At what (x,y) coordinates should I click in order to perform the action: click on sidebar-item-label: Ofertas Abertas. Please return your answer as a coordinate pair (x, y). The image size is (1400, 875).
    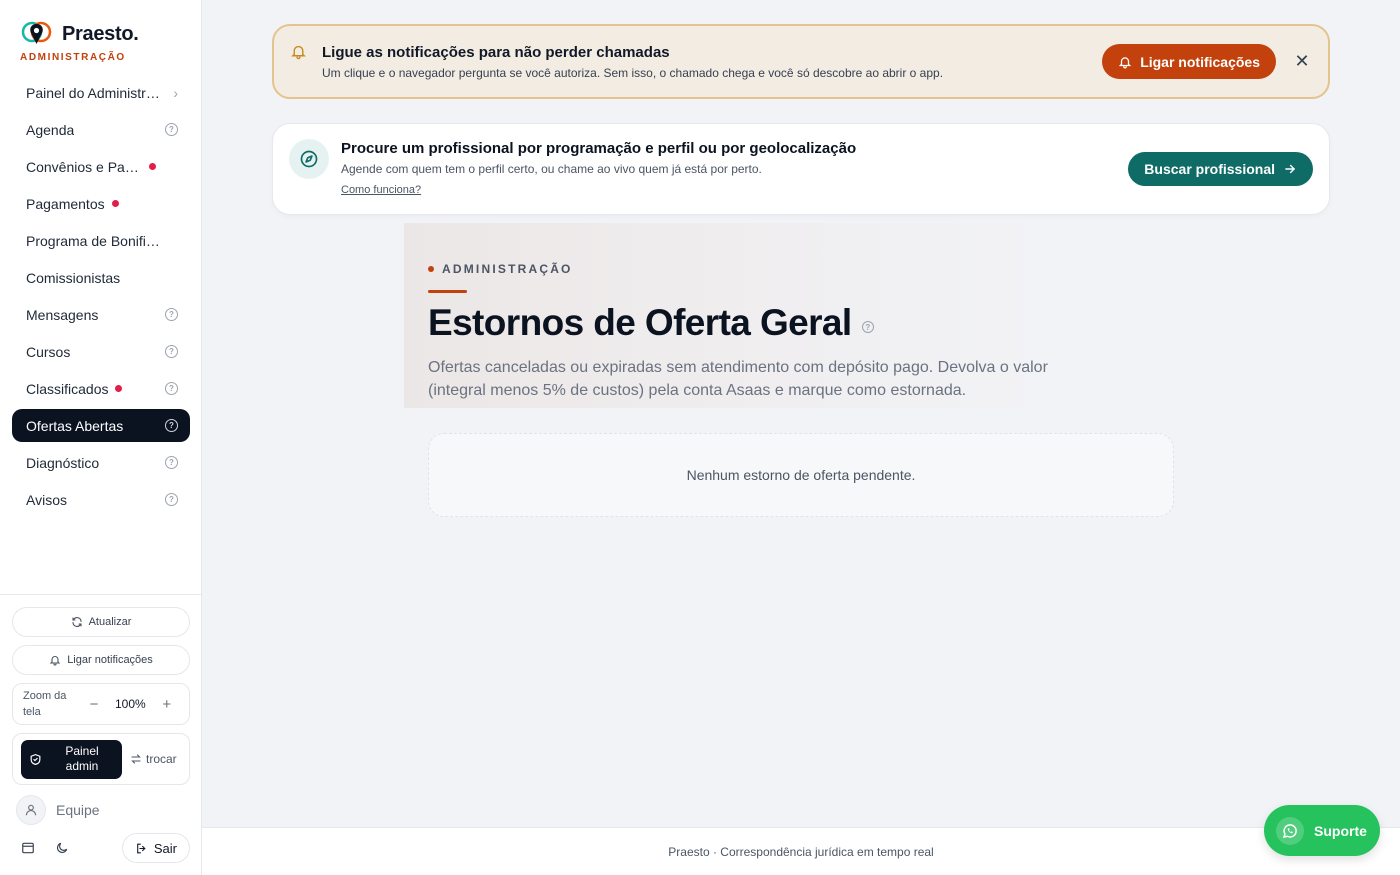
    Looking at the image, I should click on (75, 425).